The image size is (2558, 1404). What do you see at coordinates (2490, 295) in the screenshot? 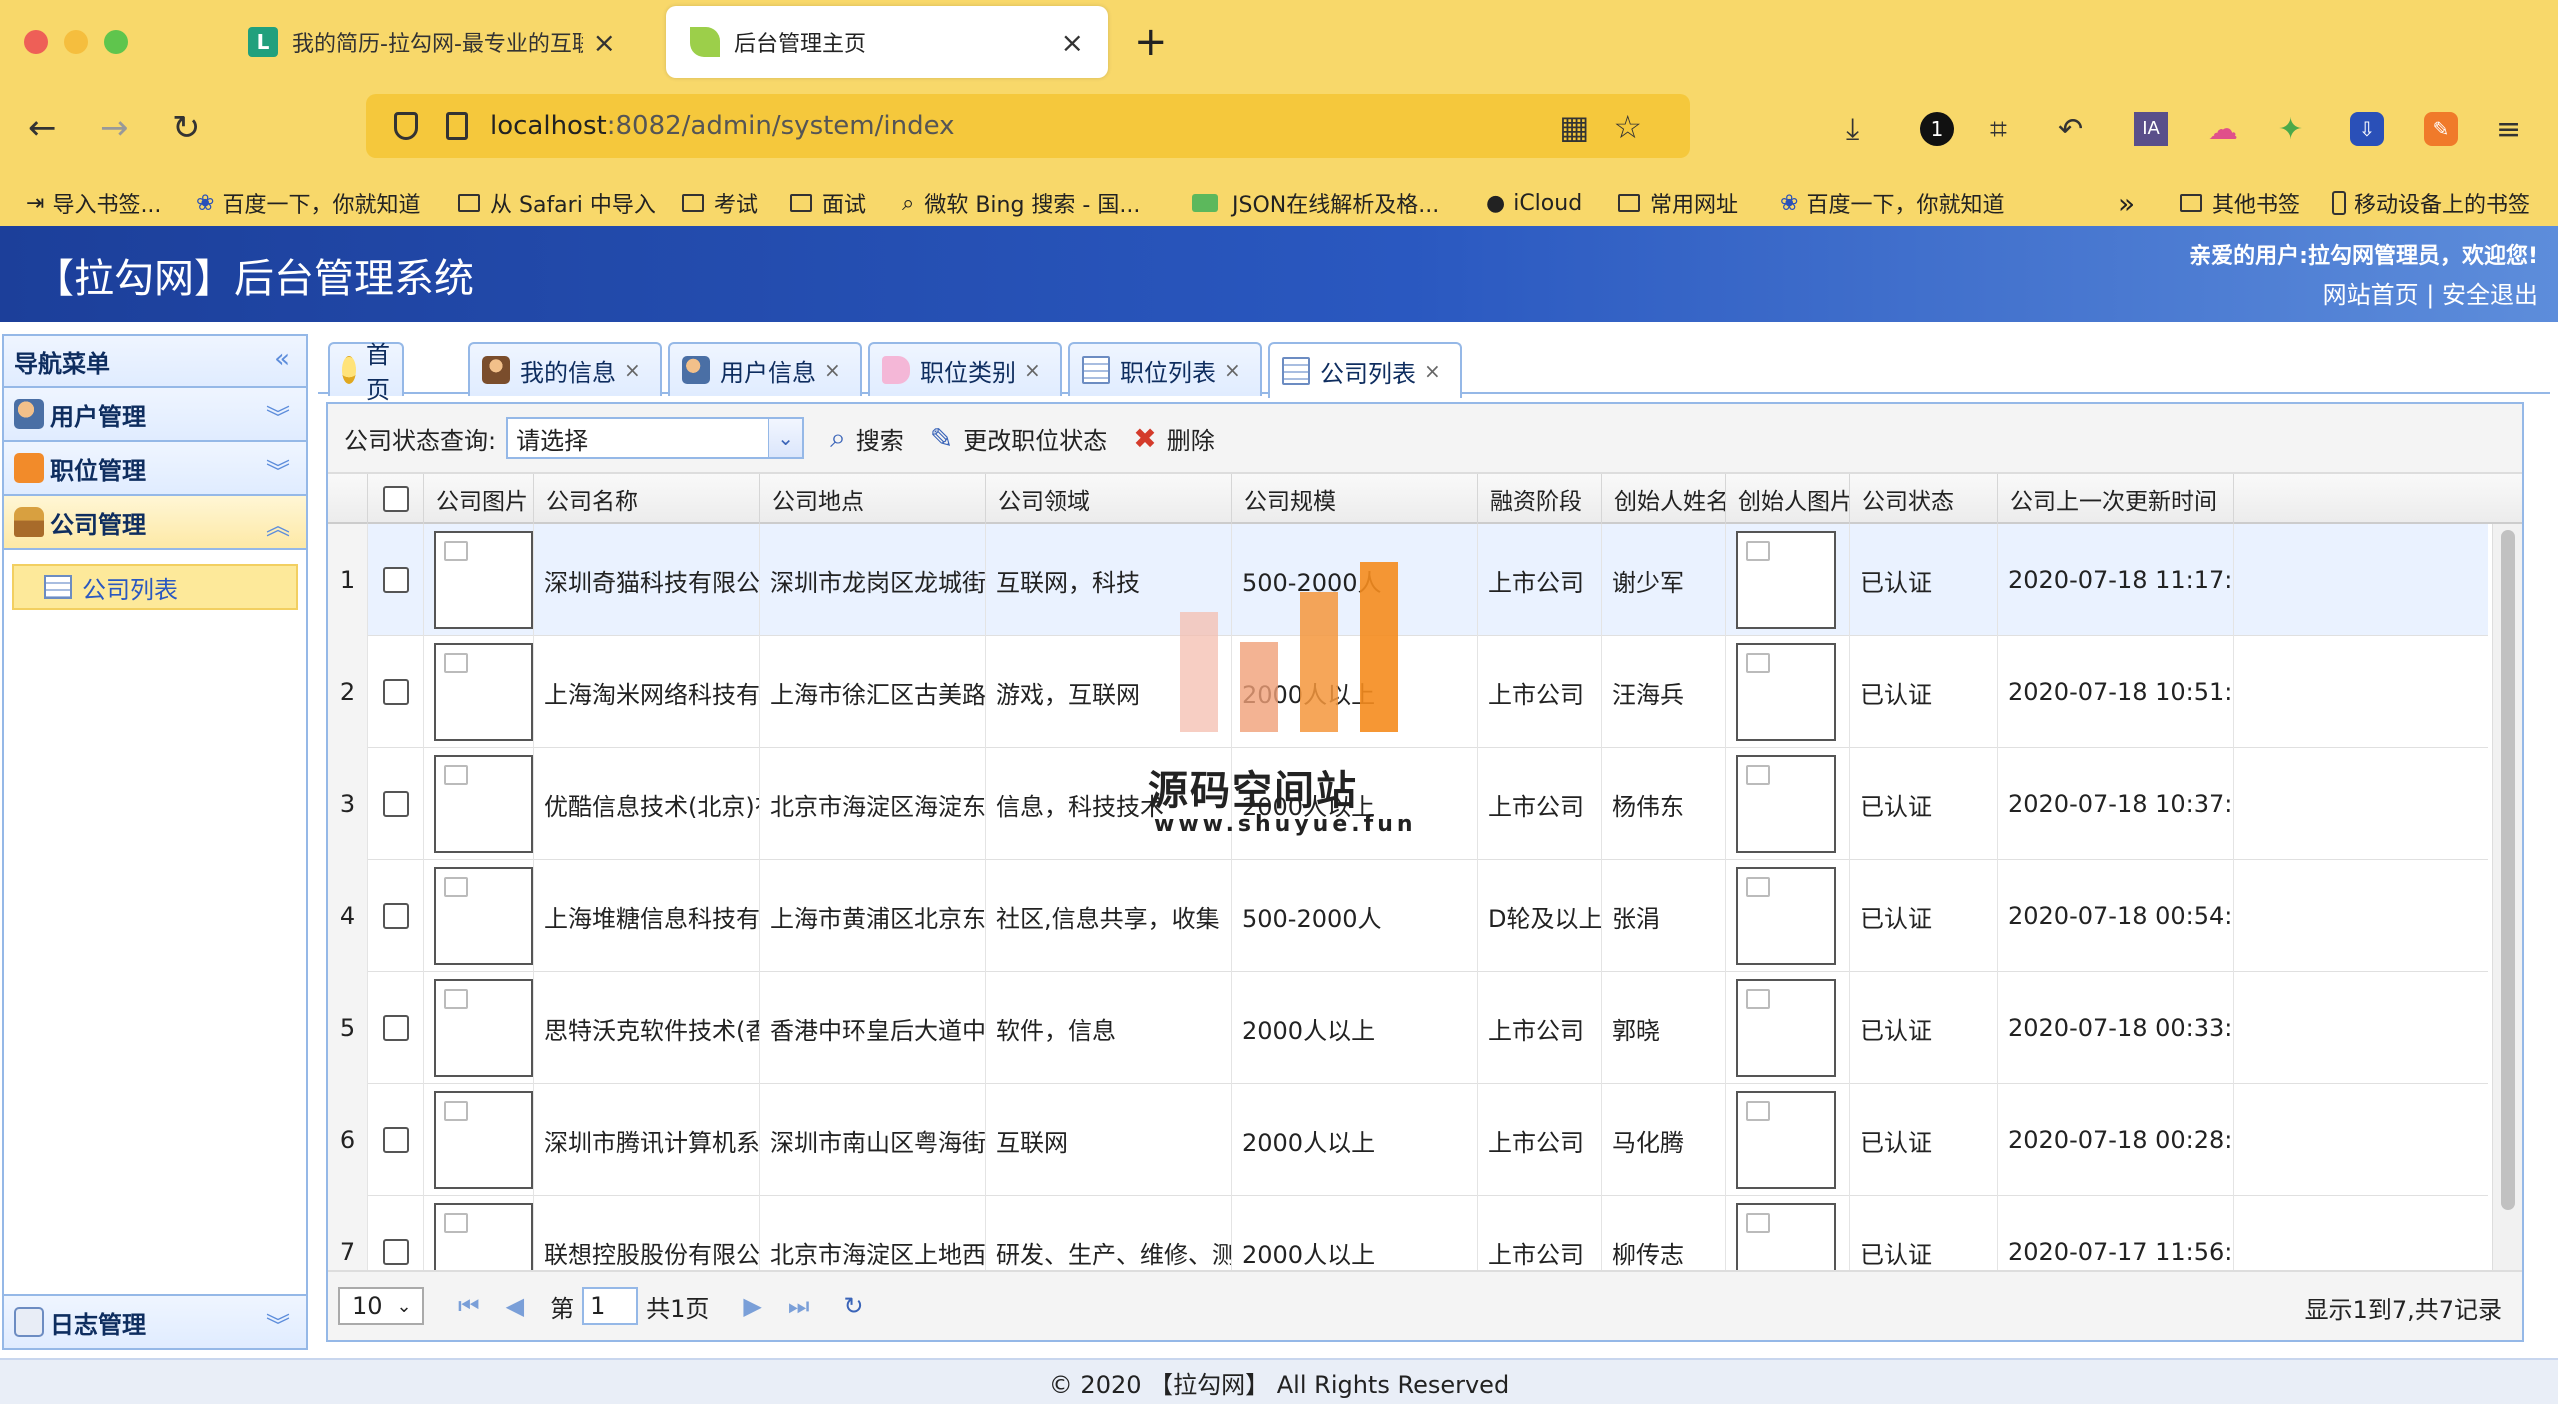
I see `logout-link: 安全退出` at bounding box center [2490, 295].